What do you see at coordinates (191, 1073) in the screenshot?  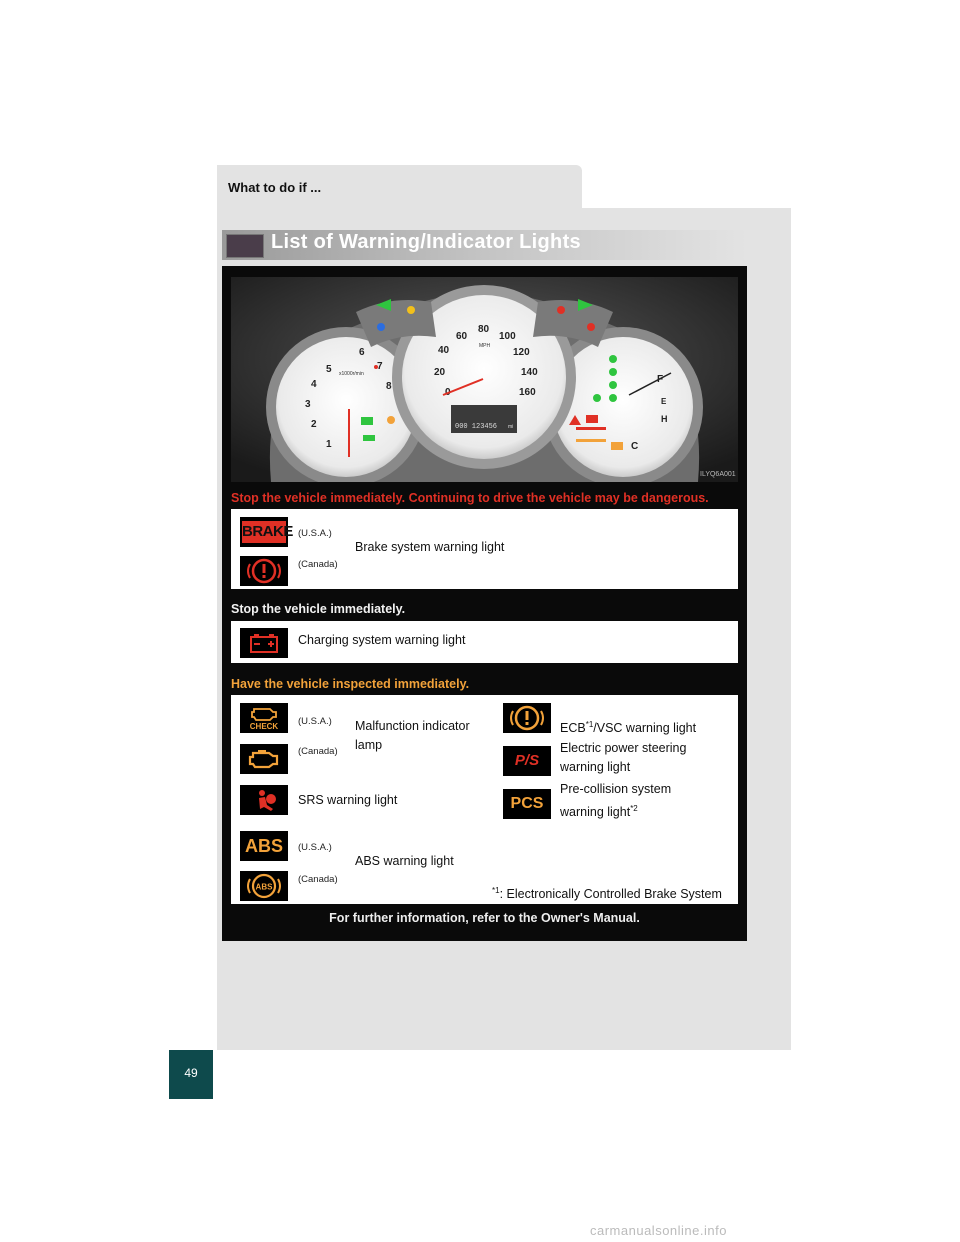 I see `page-number: 49` at bounding box center [191, 1073].